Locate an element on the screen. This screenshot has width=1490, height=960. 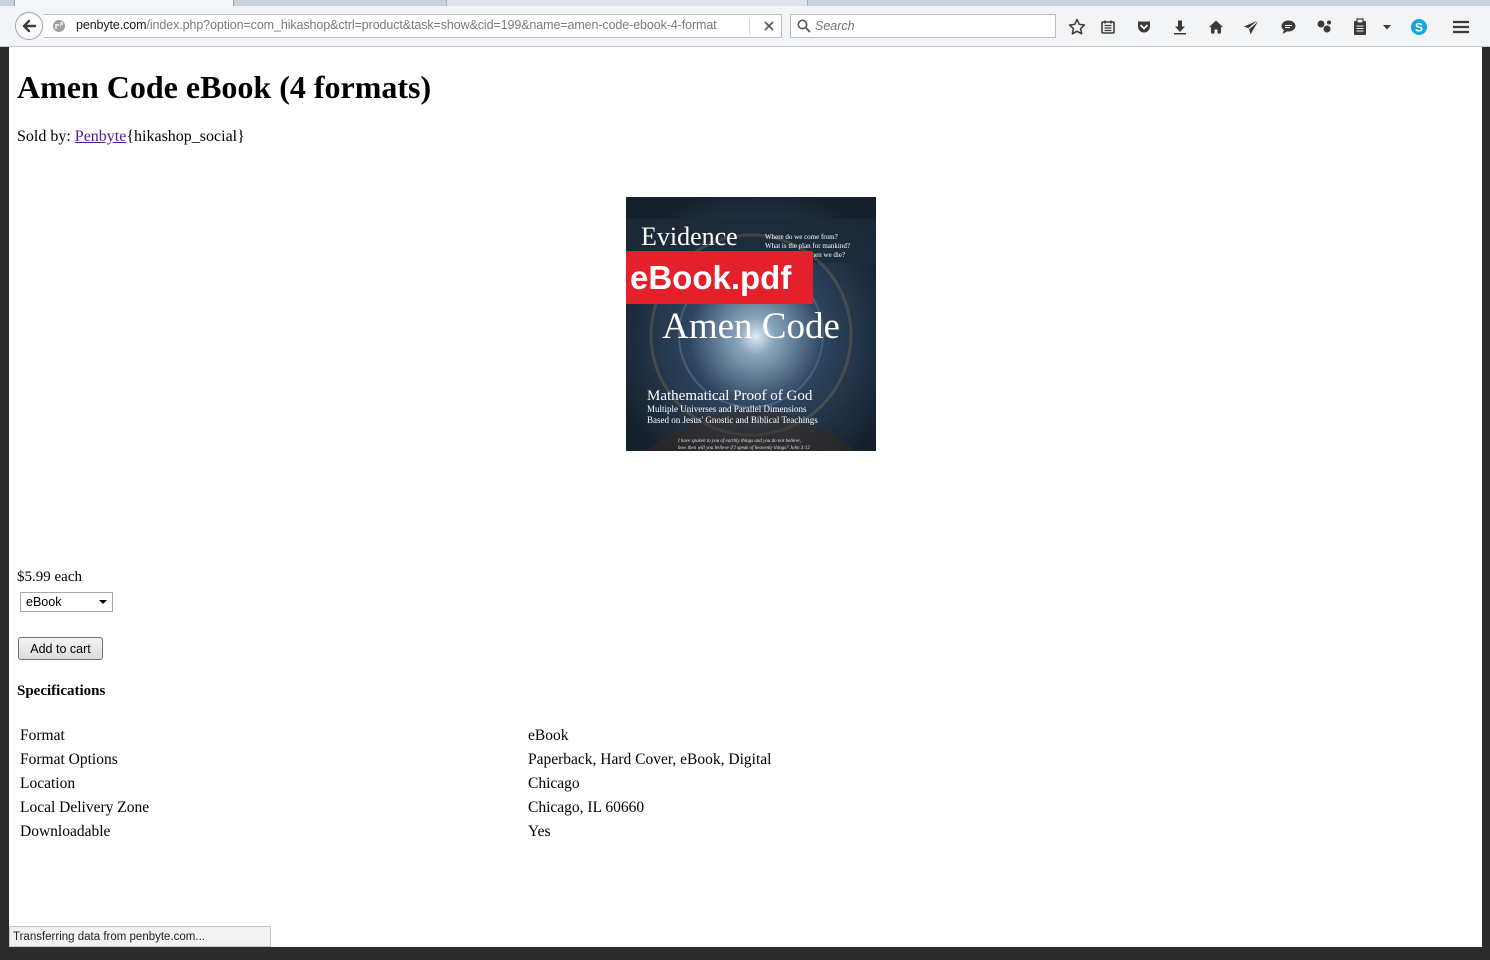
table-row: Location Chicago is located at coordinates (394, 784).